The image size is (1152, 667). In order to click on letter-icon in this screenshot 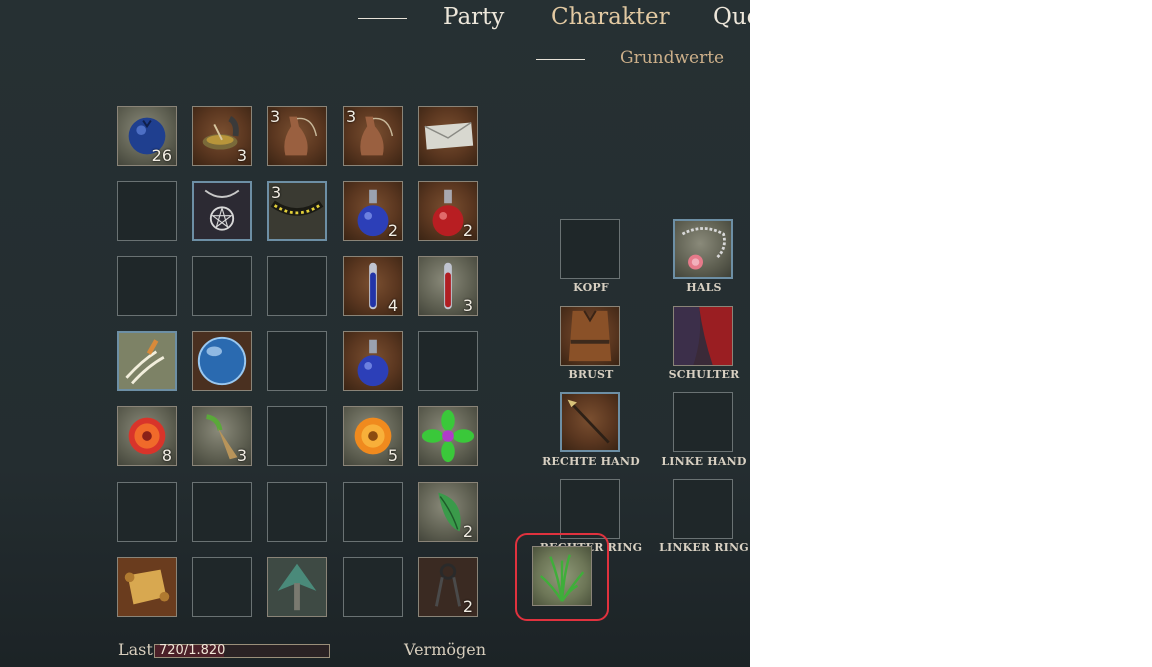, I will do `click(449, 135)`.